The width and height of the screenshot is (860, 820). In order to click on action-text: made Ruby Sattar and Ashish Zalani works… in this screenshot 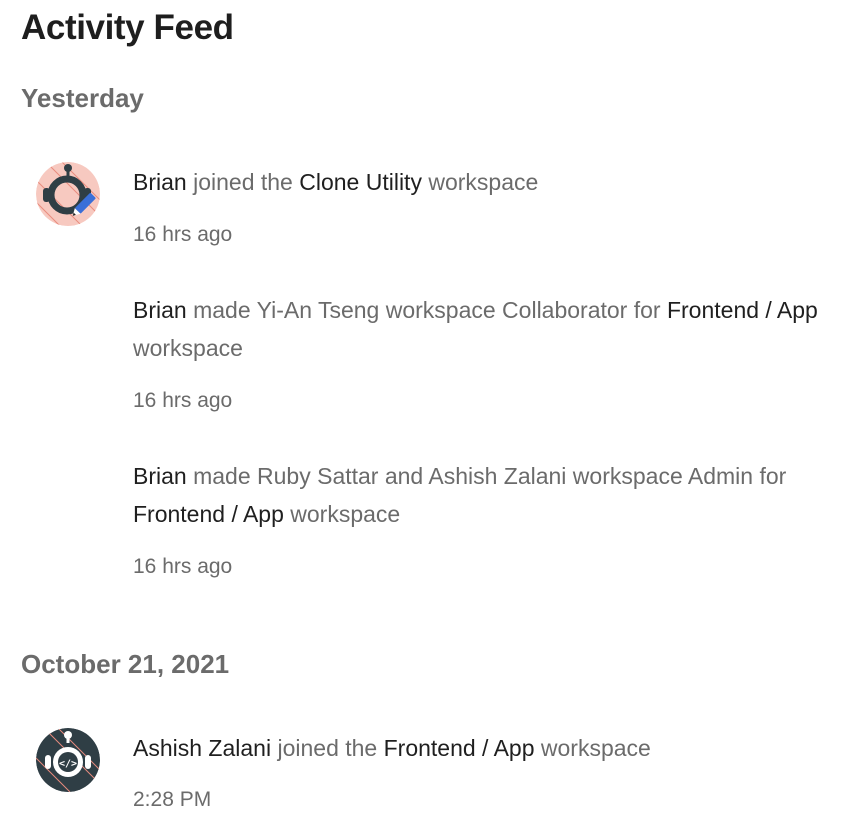, I will do `click(486, 476)`.